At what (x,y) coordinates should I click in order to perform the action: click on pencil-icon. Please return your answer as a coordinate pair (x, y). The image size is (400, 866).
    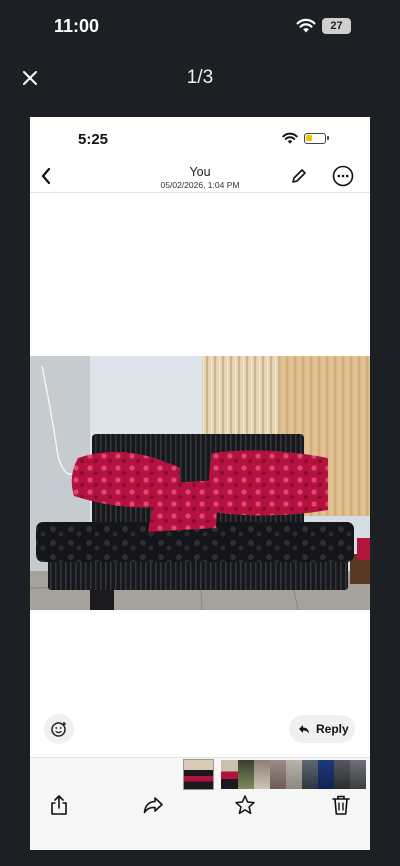
    Looking at the image, I should click on (299, 176).